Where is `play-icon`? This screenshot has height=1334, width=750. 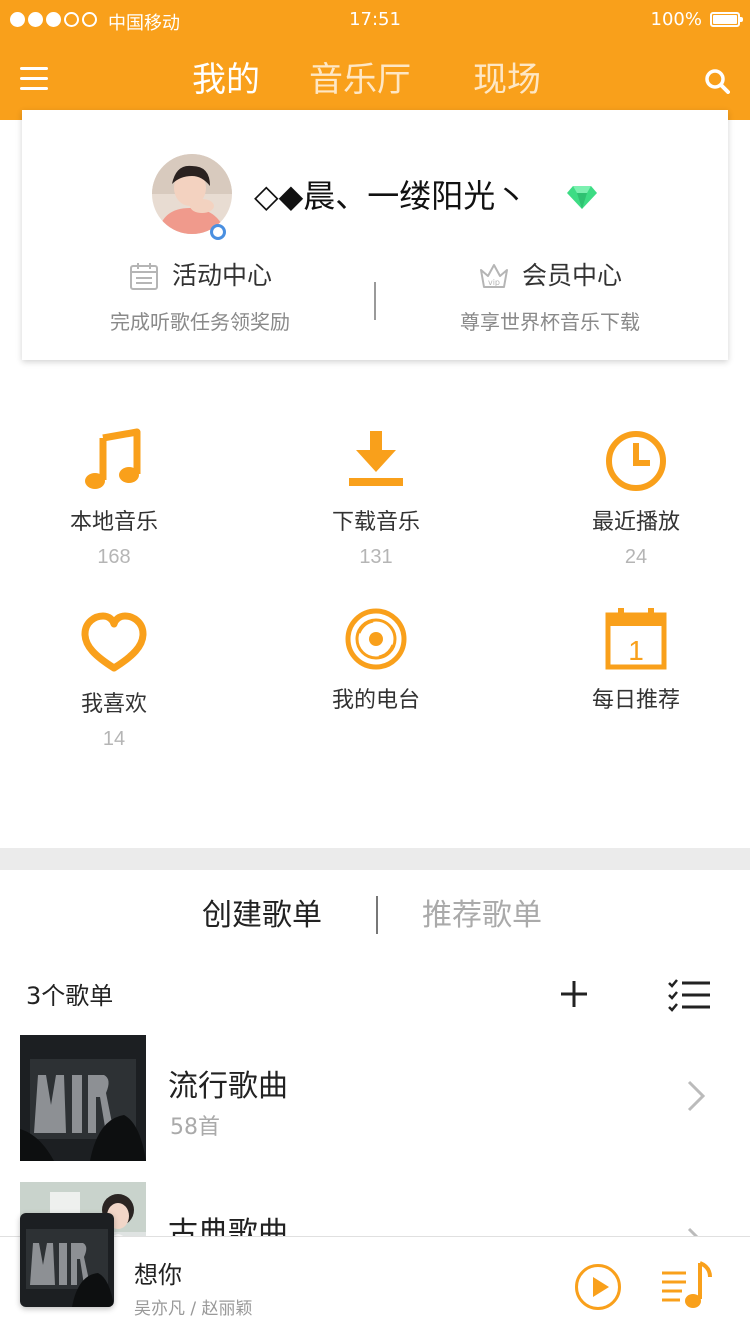
play-icon is located at coordinates (598, 1287).